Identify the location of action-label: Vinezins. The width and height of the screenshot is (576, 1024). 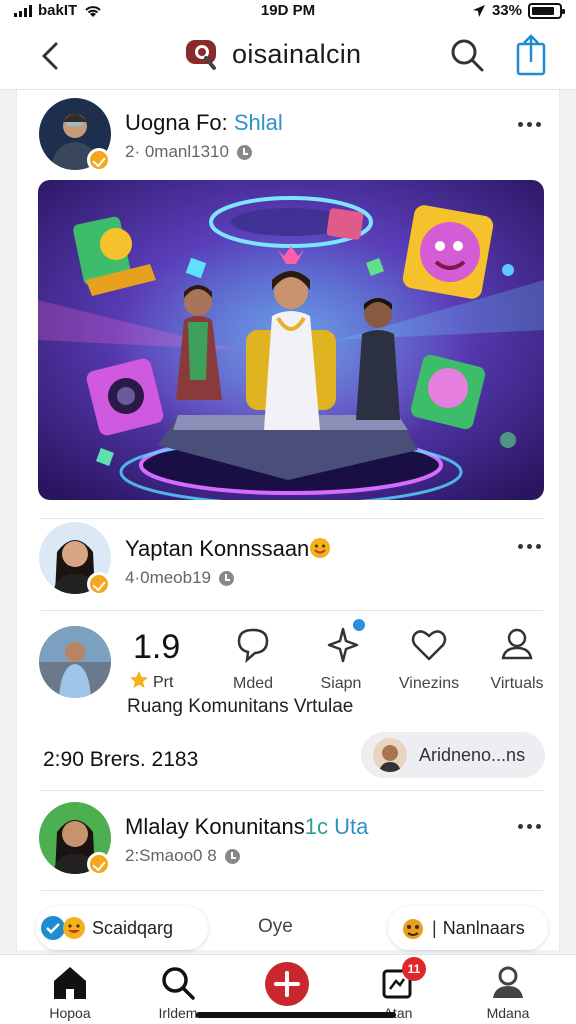
(429, 683).